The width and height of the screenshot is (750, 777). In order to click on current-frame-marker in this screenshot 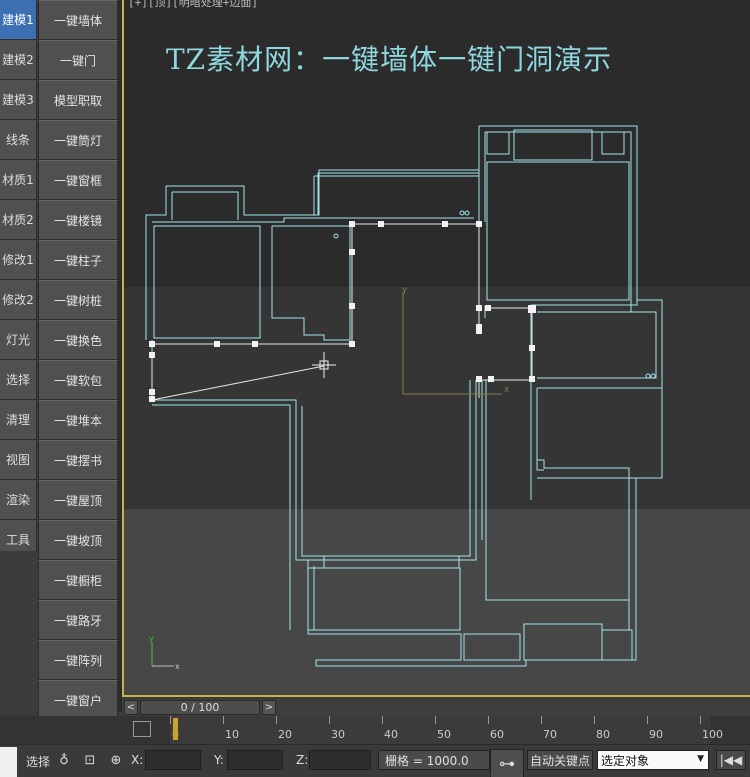, I will do `click(175, 729)`.